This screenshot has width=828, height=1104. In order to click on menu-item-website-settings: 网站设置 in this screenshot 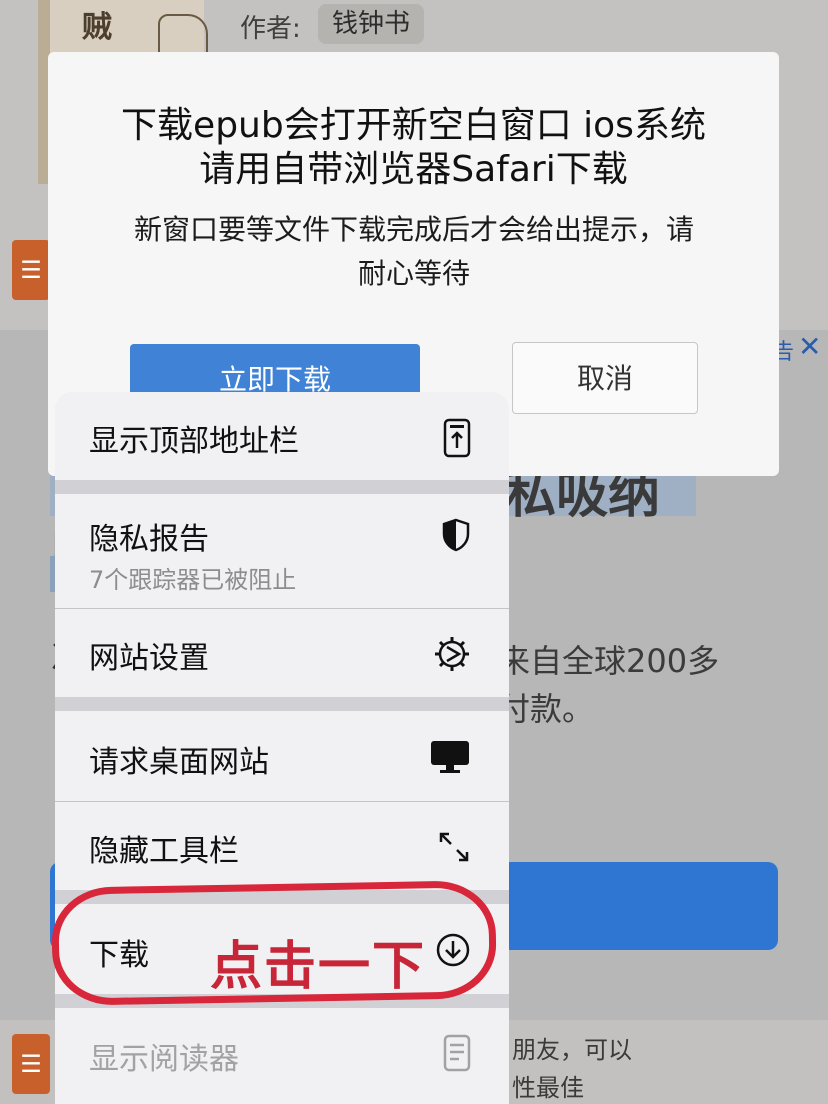, I will do `click(282, 653)`.